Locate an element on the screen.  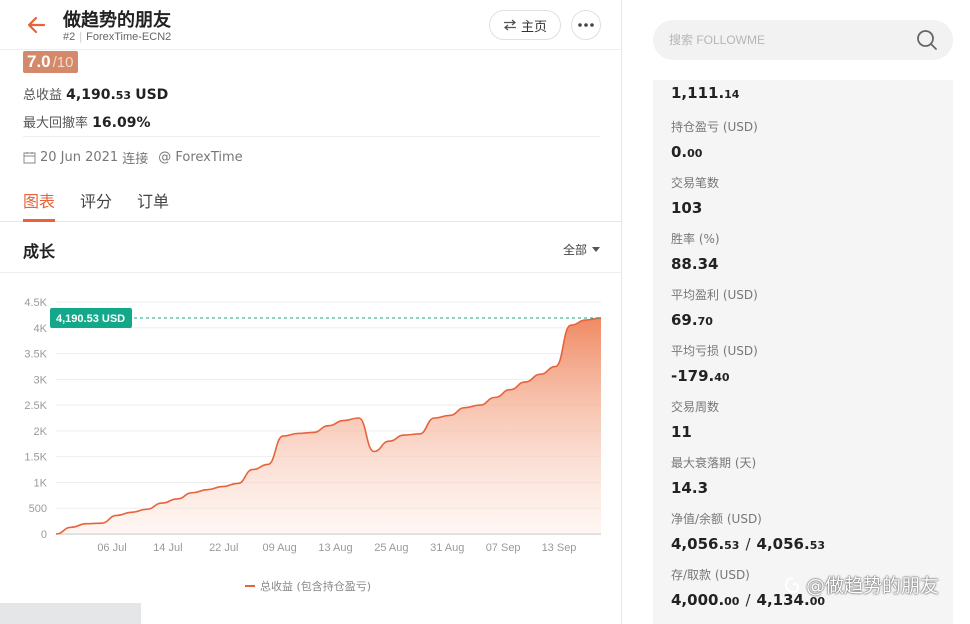
stat-trading-weeks: 交易周数 11 is located at coordinates (695, 419).